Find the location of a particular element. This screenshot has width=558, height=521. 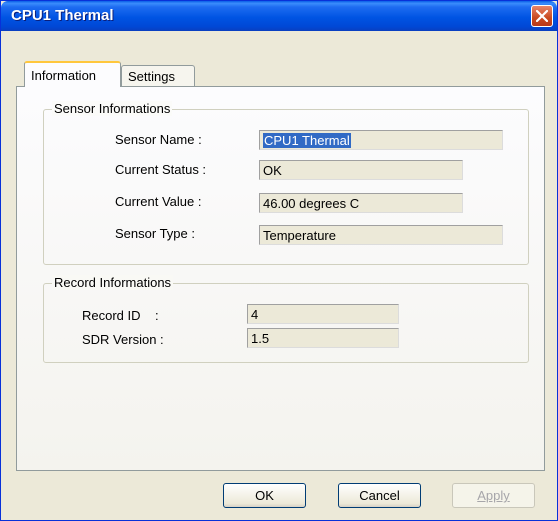

sensor-name-label: Sensor Name : is located at coordinates (158, 139).